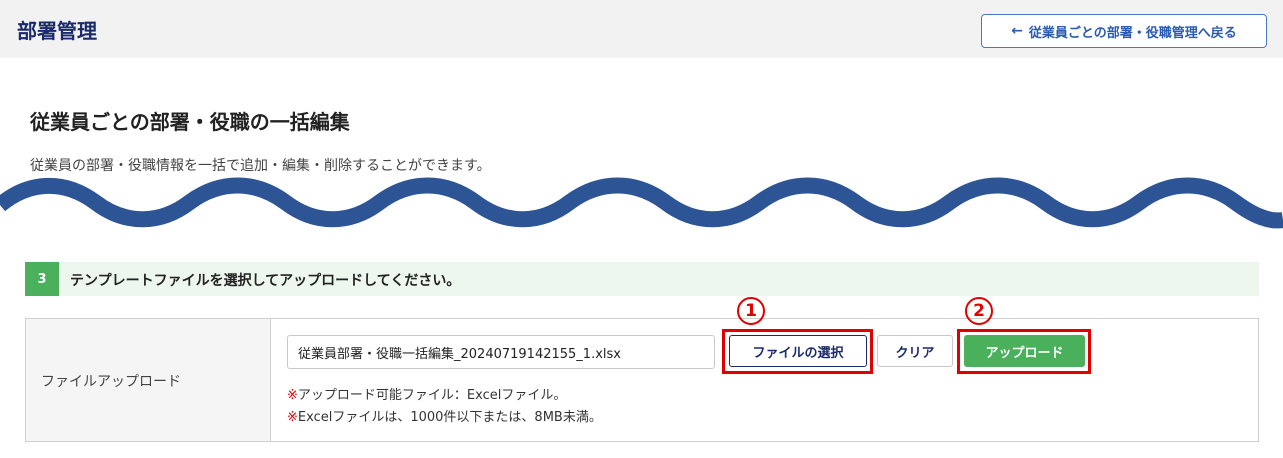 The height and width of the screenshot is (458, 1283). I want to click on step-instruction: テンプレートファイルを選択してアップロードしてください。, so click(265, 281).